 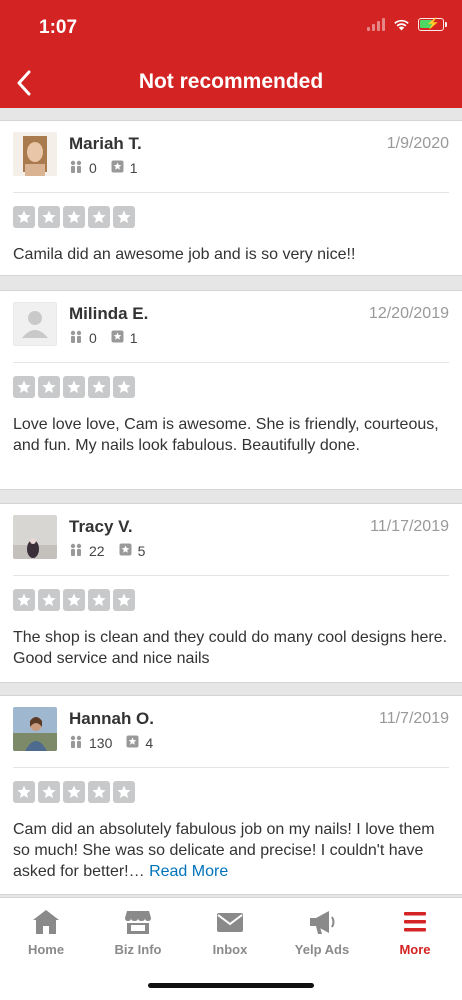 I want to click on review-count: 4, so click(x=149, y=743).